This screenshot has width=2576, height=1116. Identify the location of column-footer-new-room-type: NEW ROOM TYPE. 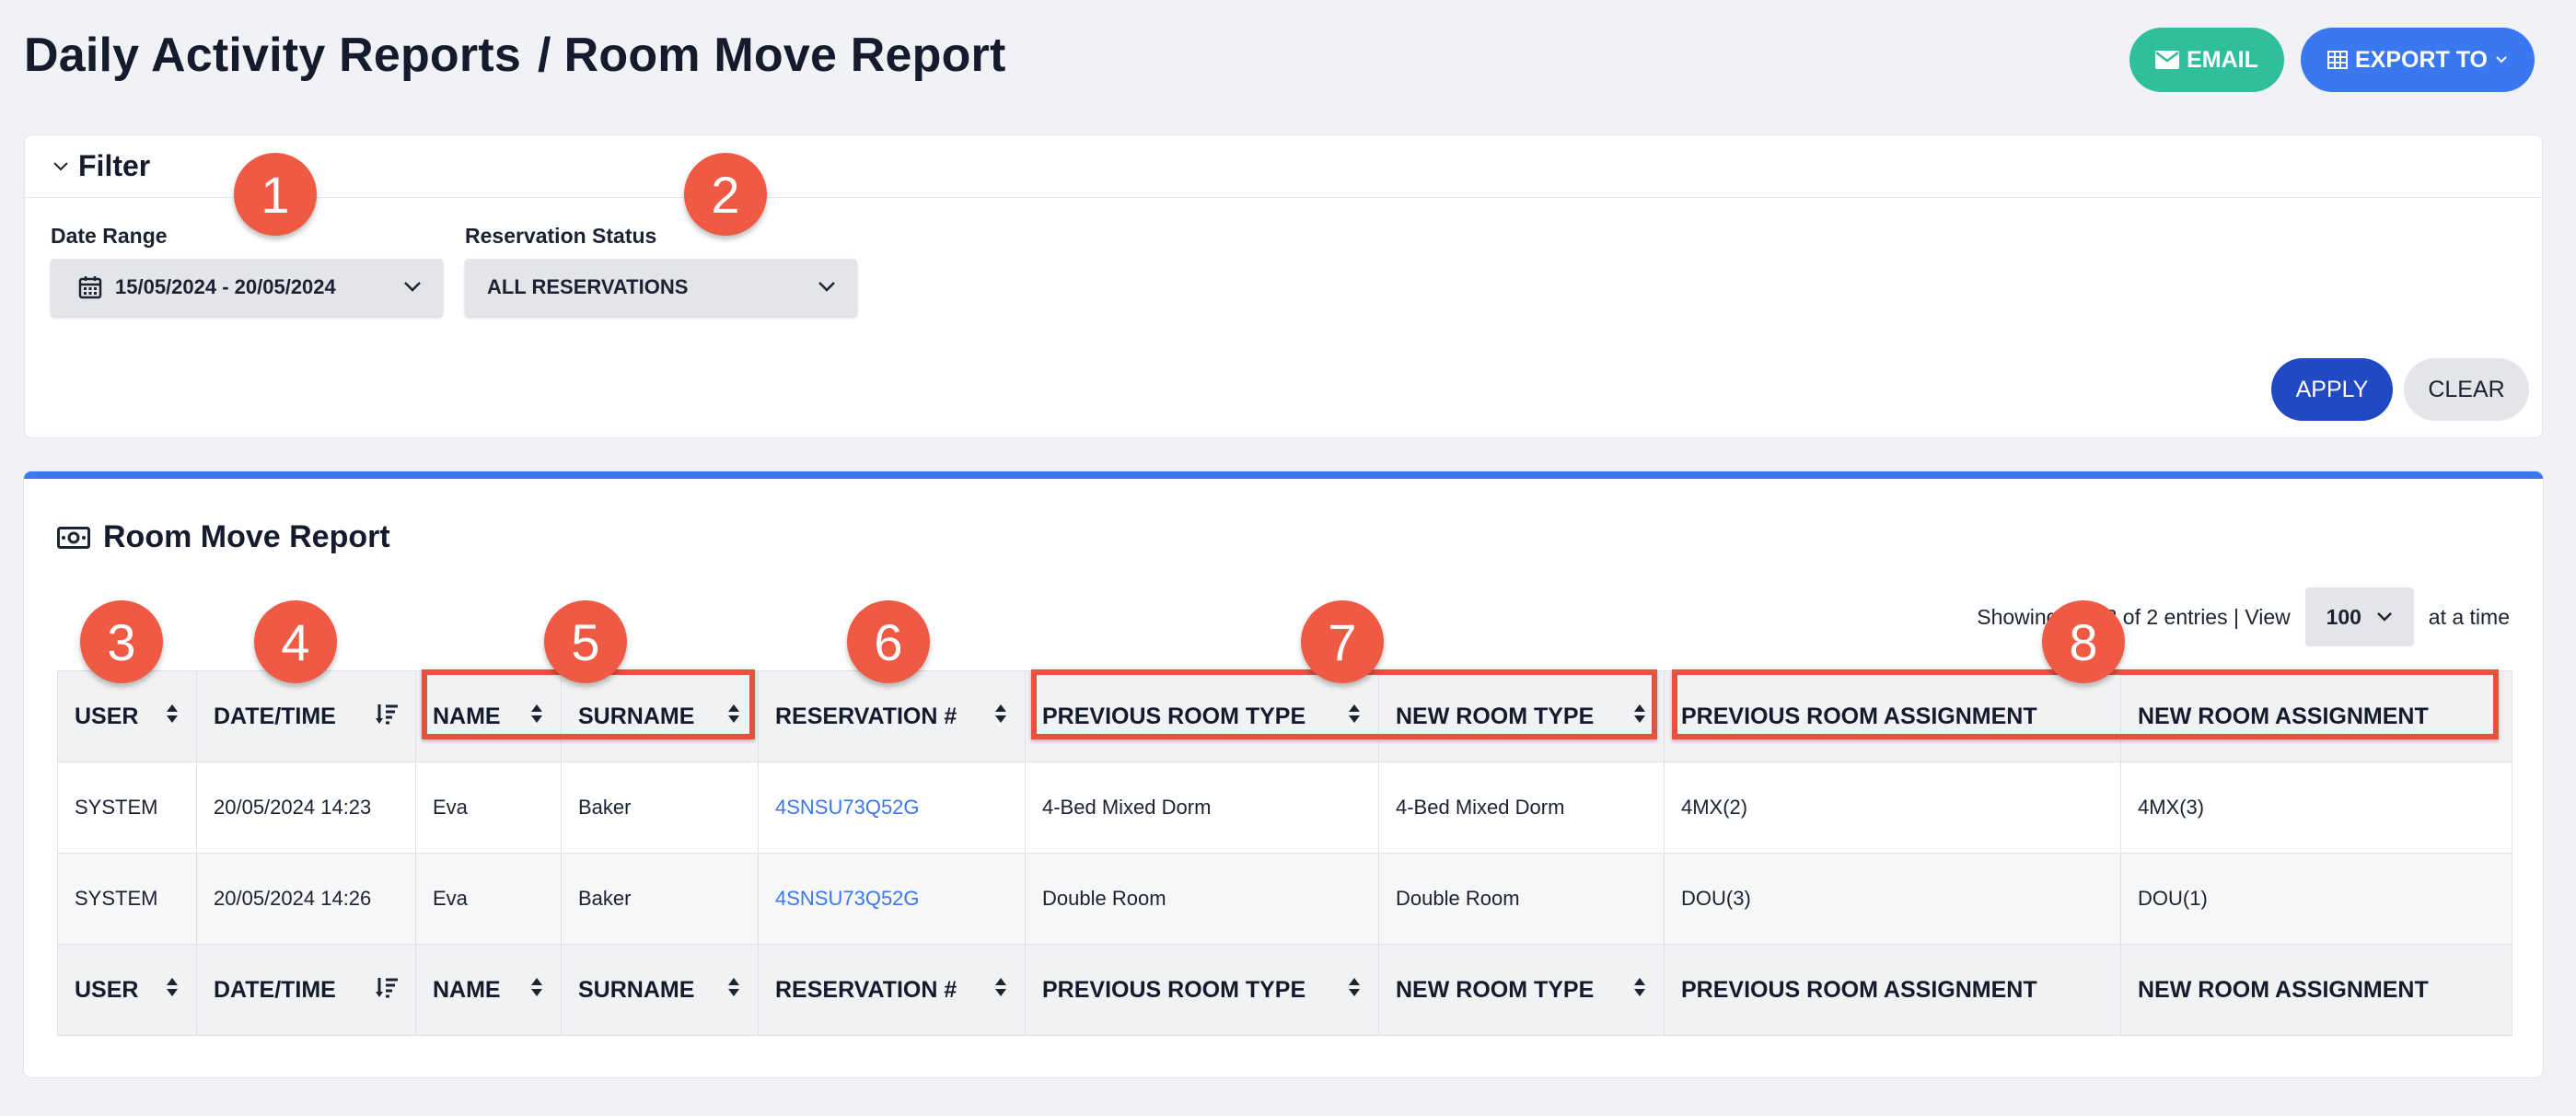
(1521, 990).